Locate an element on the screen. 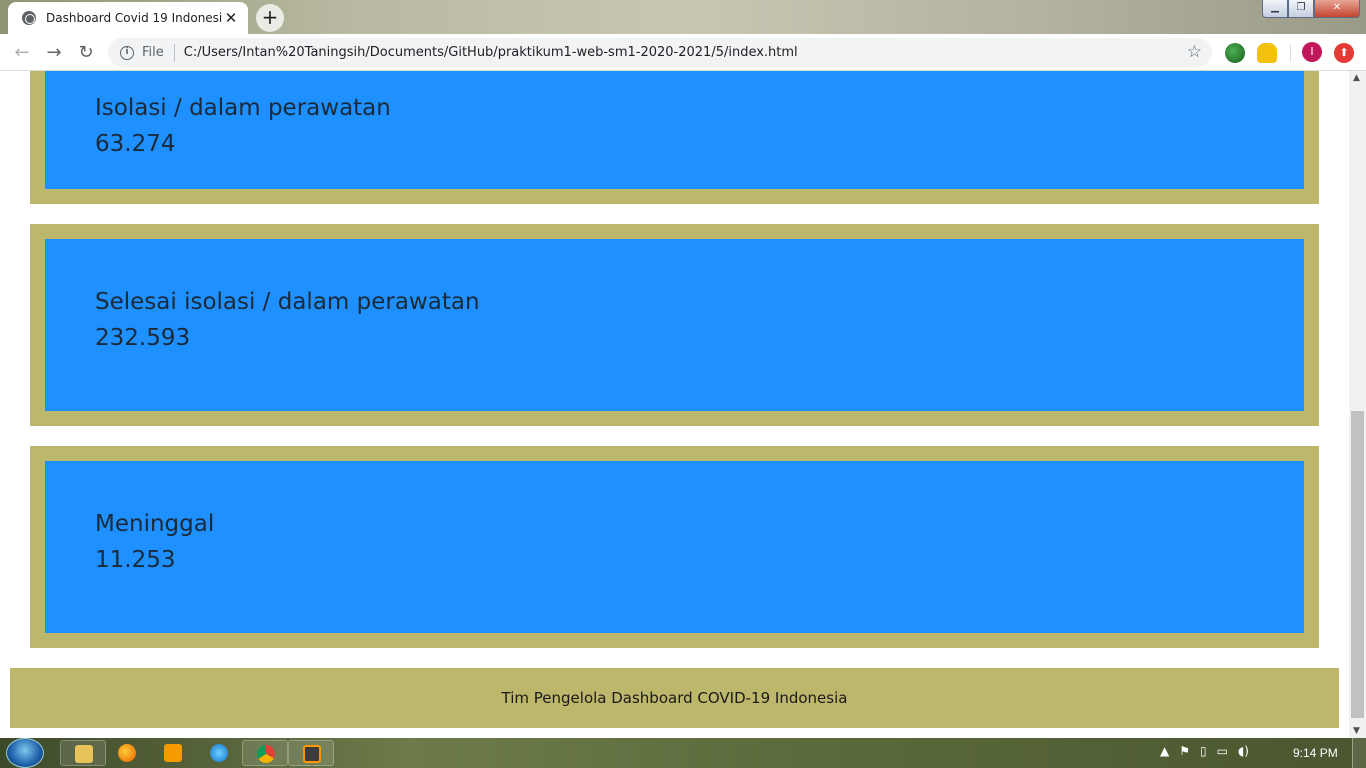  stat-title: Meninggal is located at coordinates (155, 524).